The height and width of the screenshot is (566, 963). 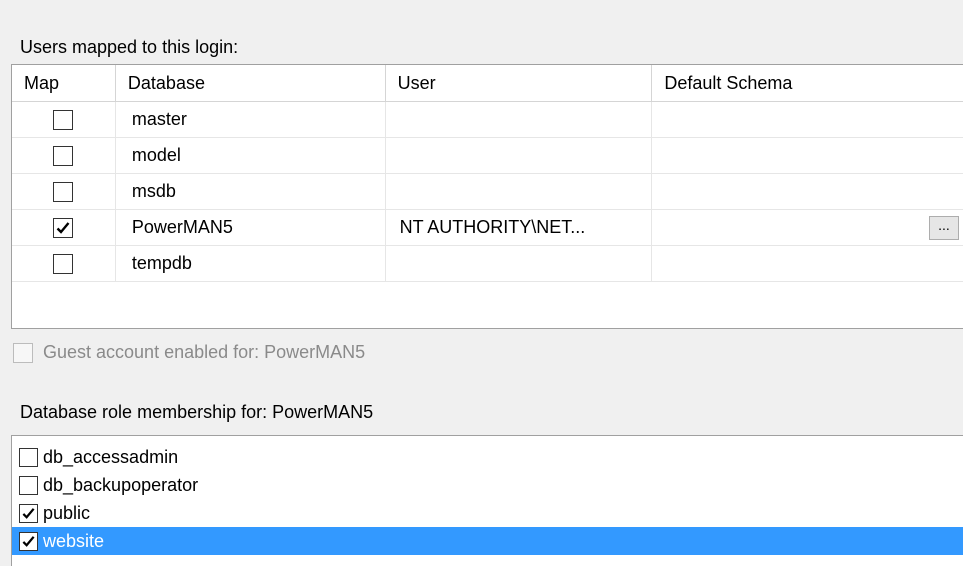 I want to click on grid-row-msdb: msdb, so click(x=487, y=192).